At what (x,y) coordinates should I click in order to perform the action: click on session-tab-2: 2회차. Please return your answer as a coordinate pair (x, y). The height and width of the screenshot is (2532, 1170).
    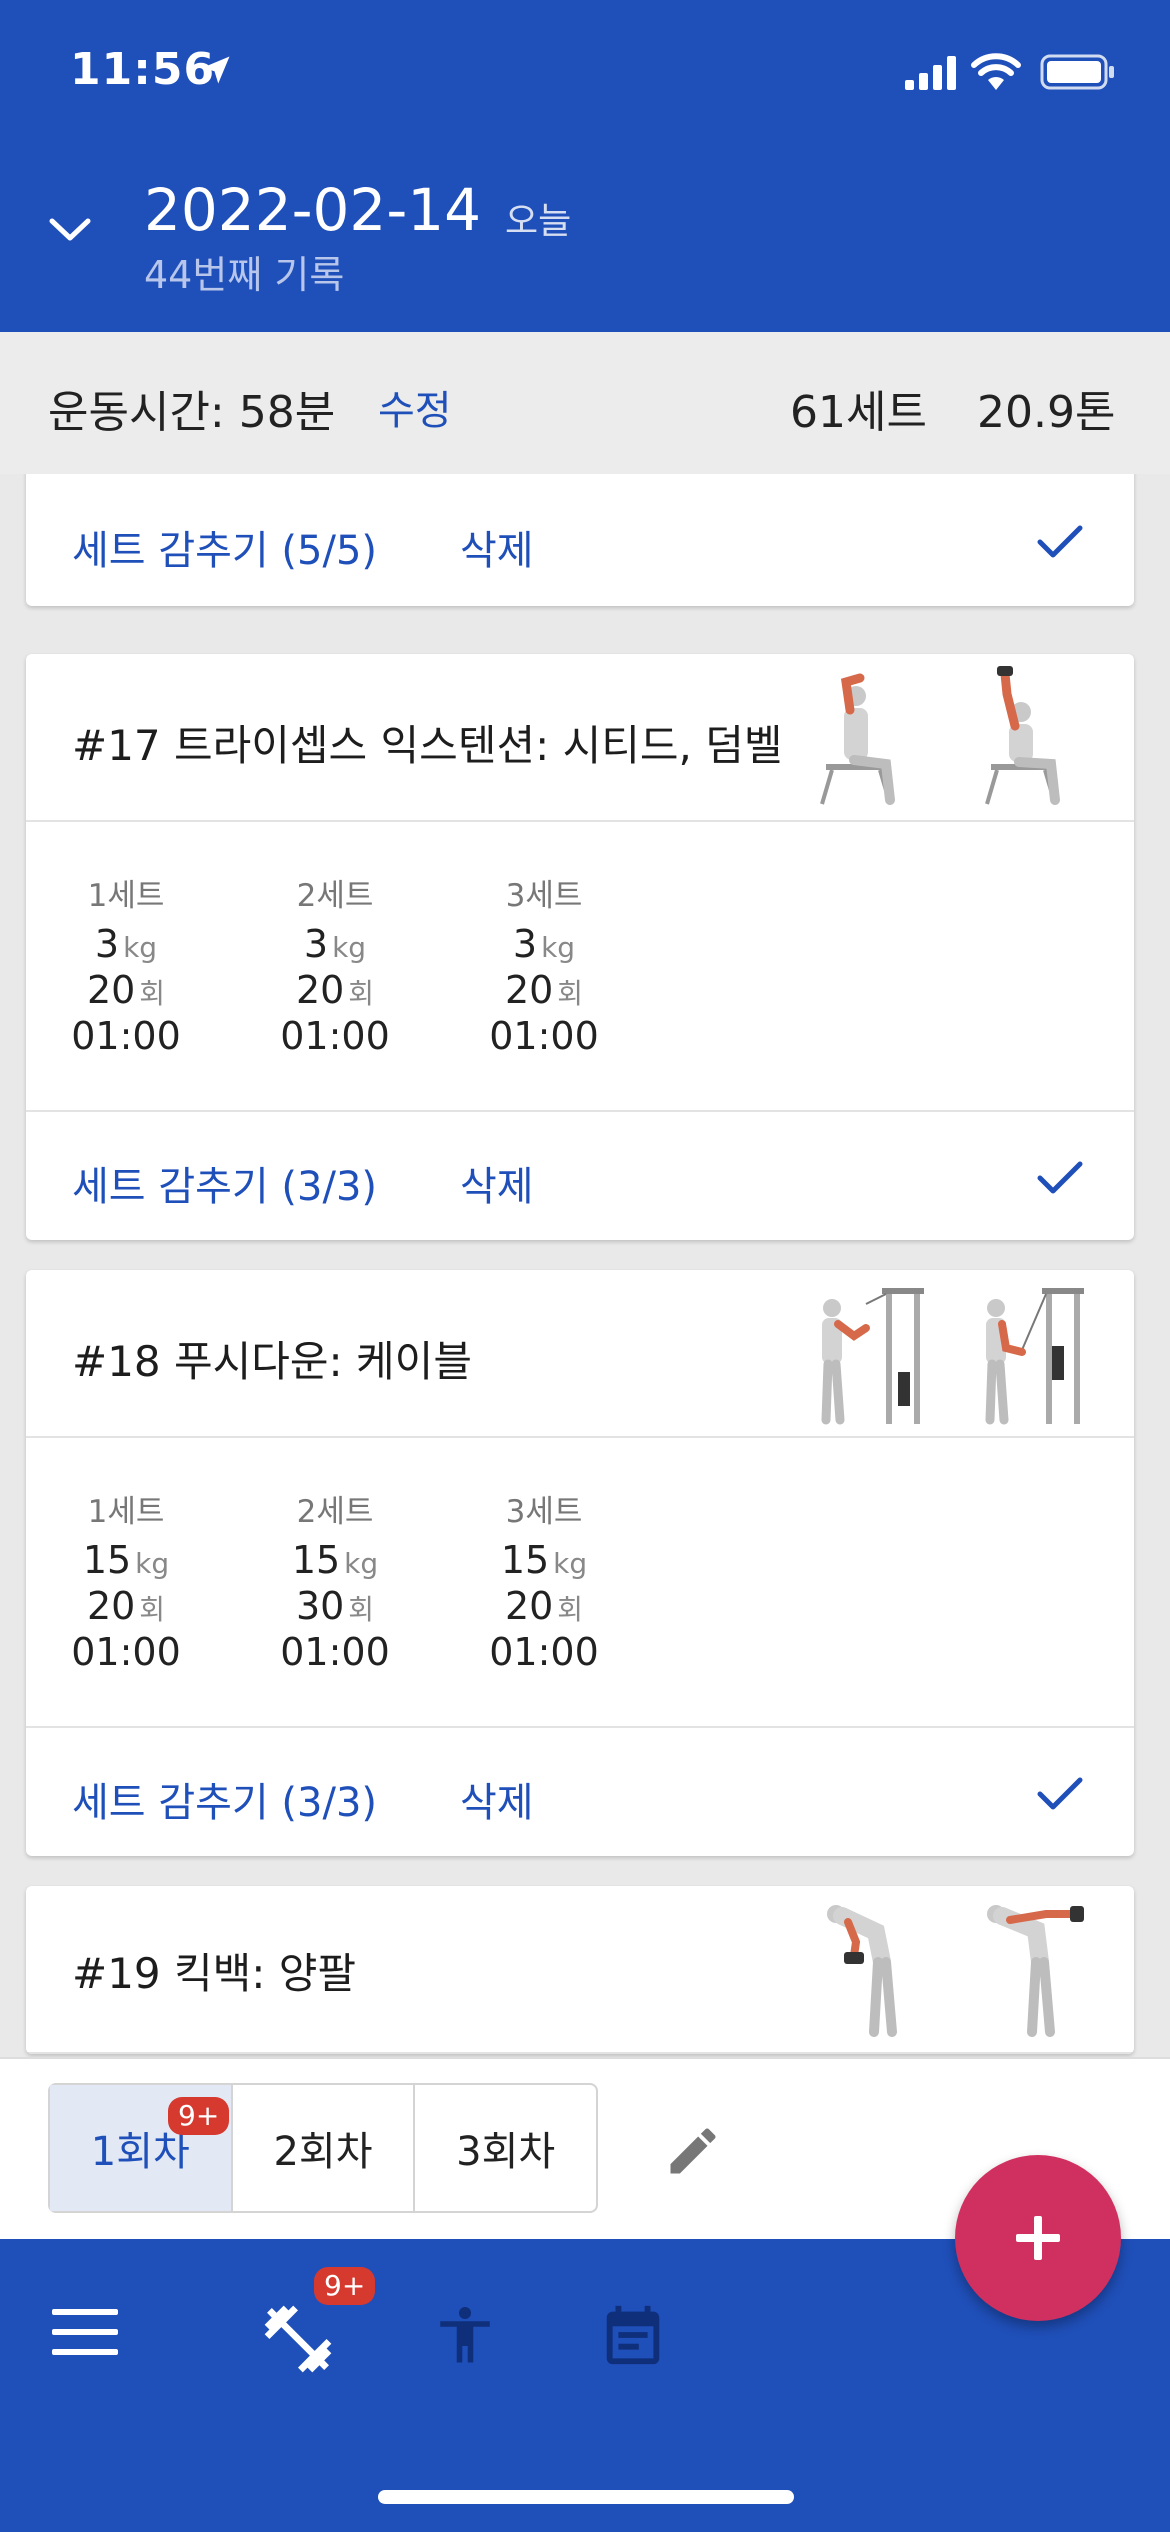
    Looking at the image, I should click on (324, 2148).